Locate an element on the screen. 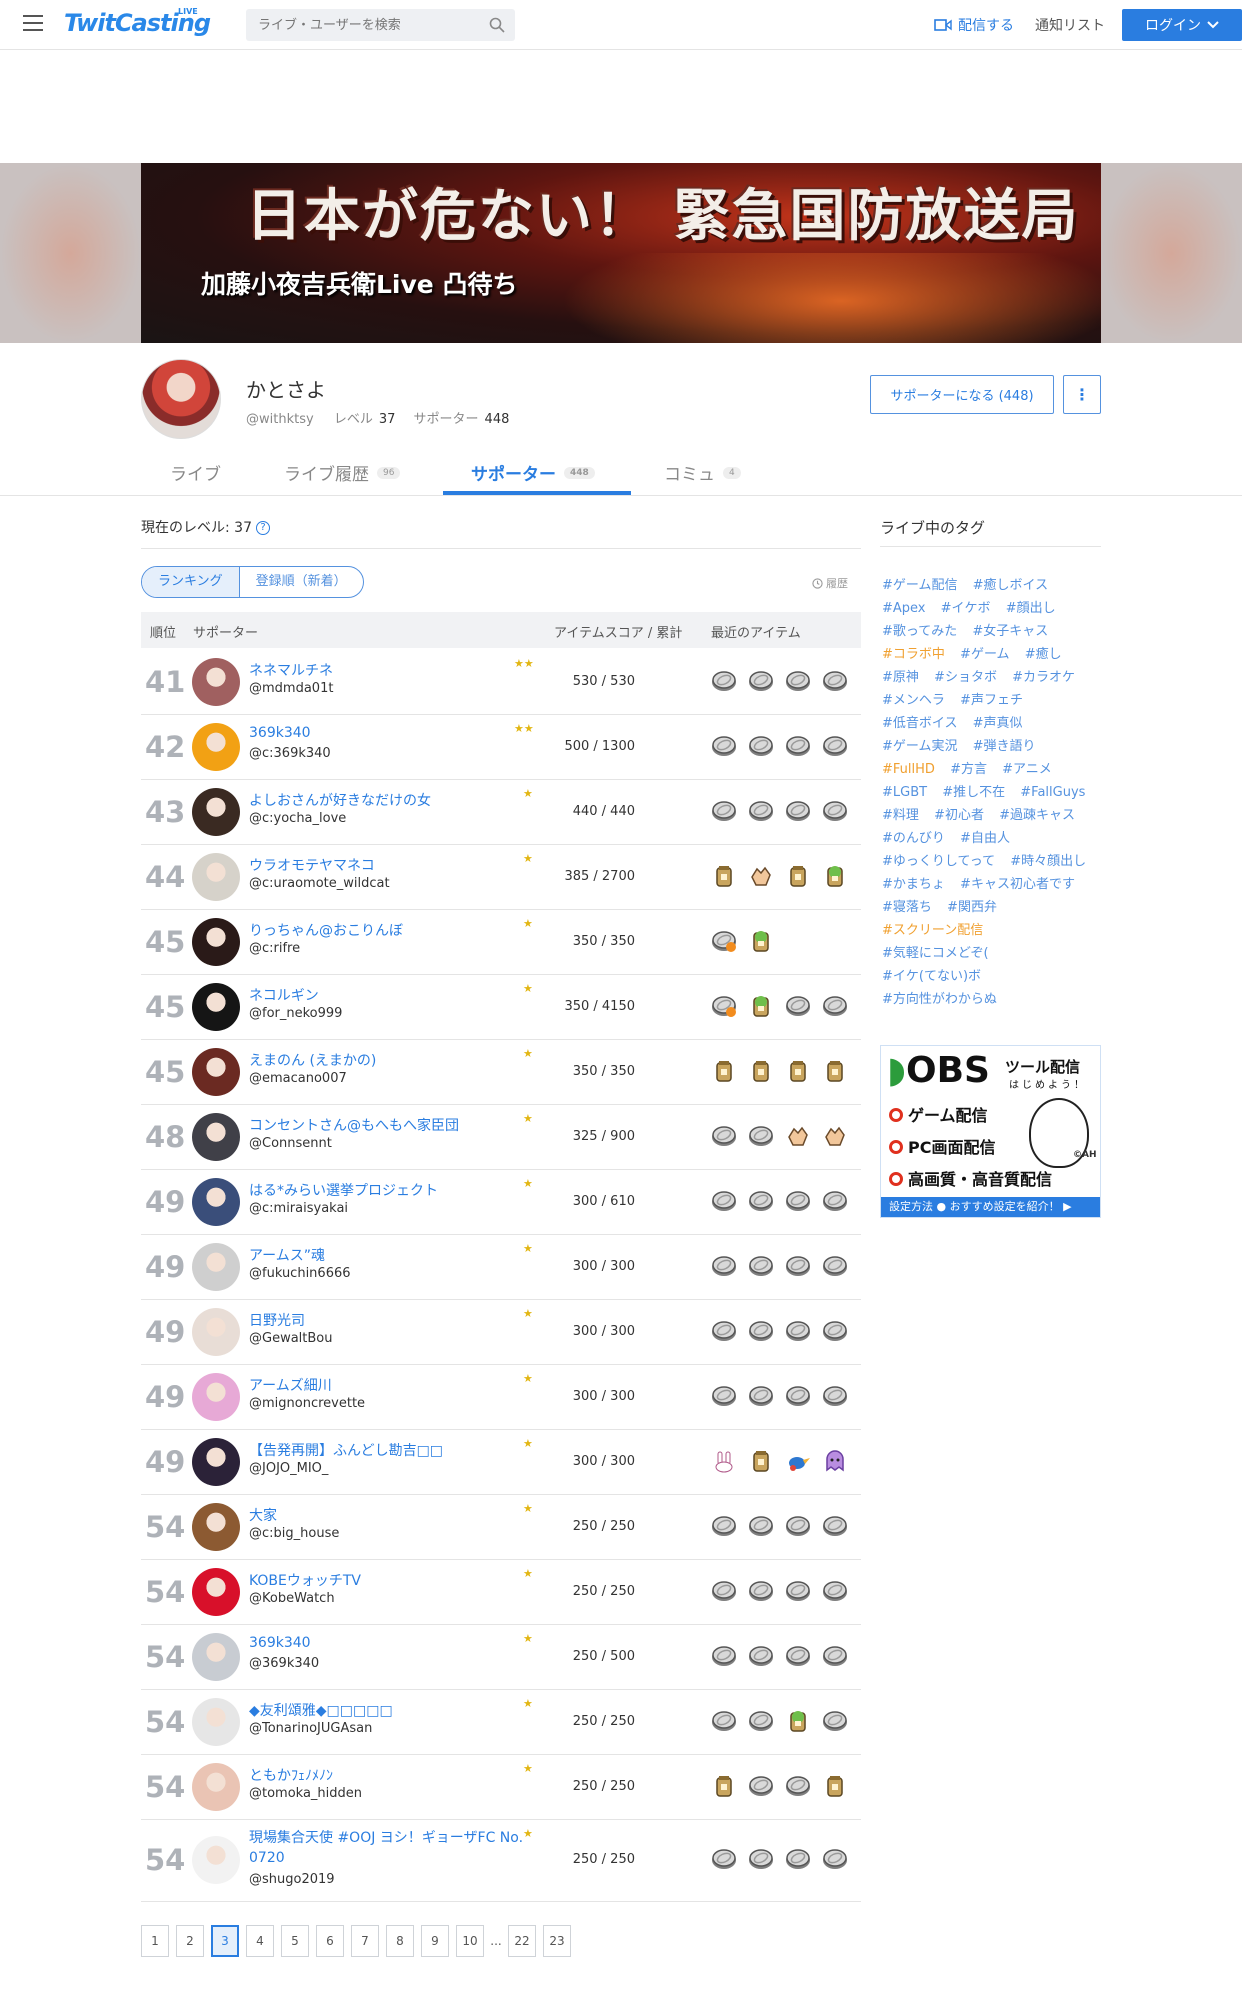 The height and width of the screenshot is (2000, 1242). tag-link: #スクリーン配信 is located at coordinates (932, 930).